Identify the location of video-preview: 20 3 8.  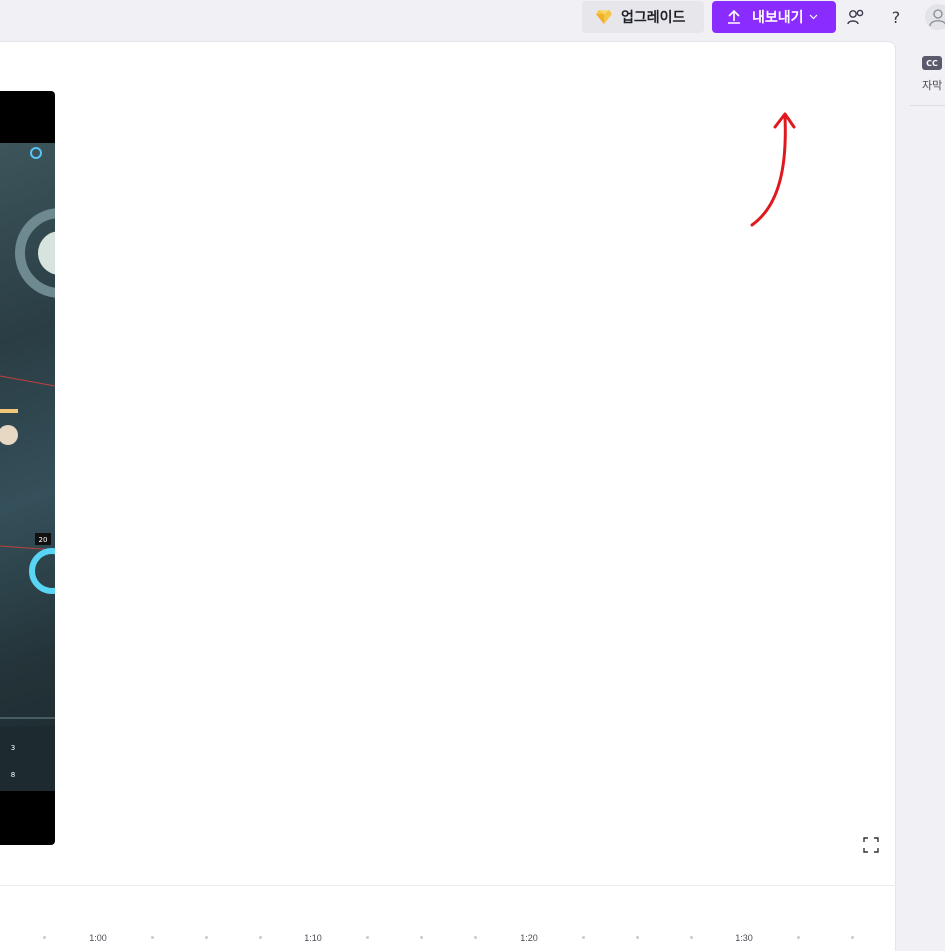
(27, 468).